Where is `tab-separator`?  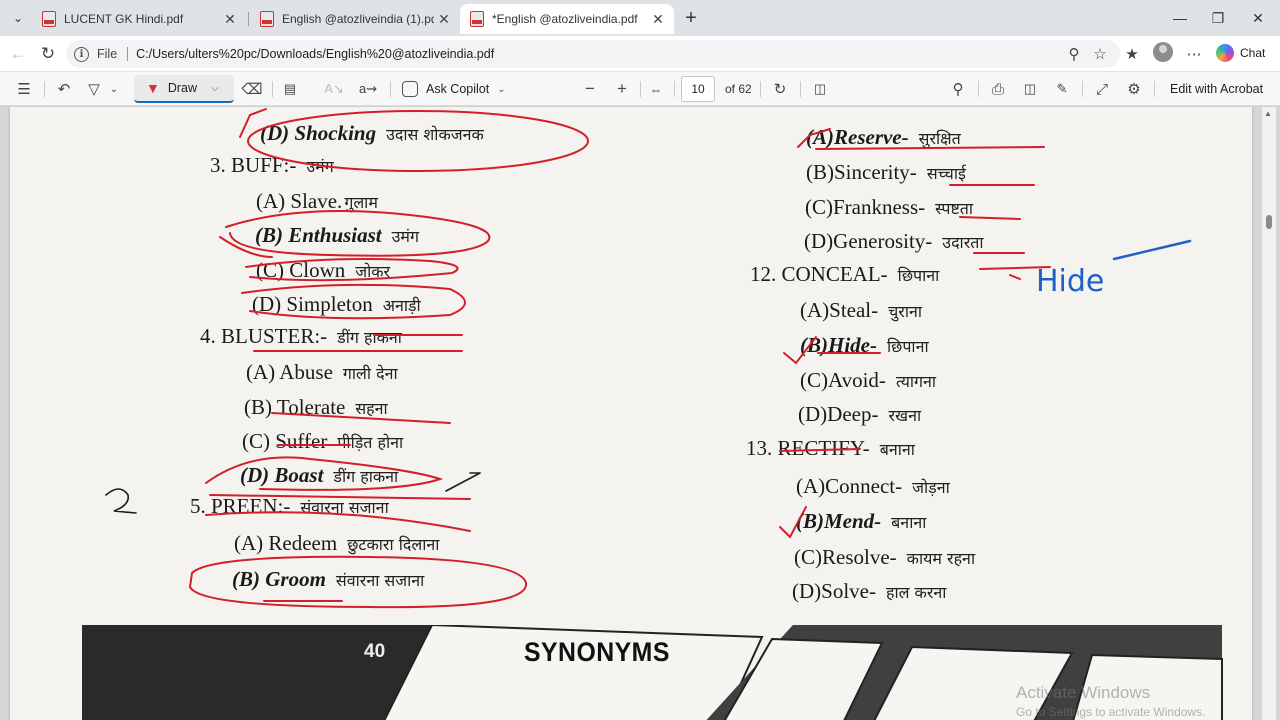 tab-separator is located at coordinates (248, 19).